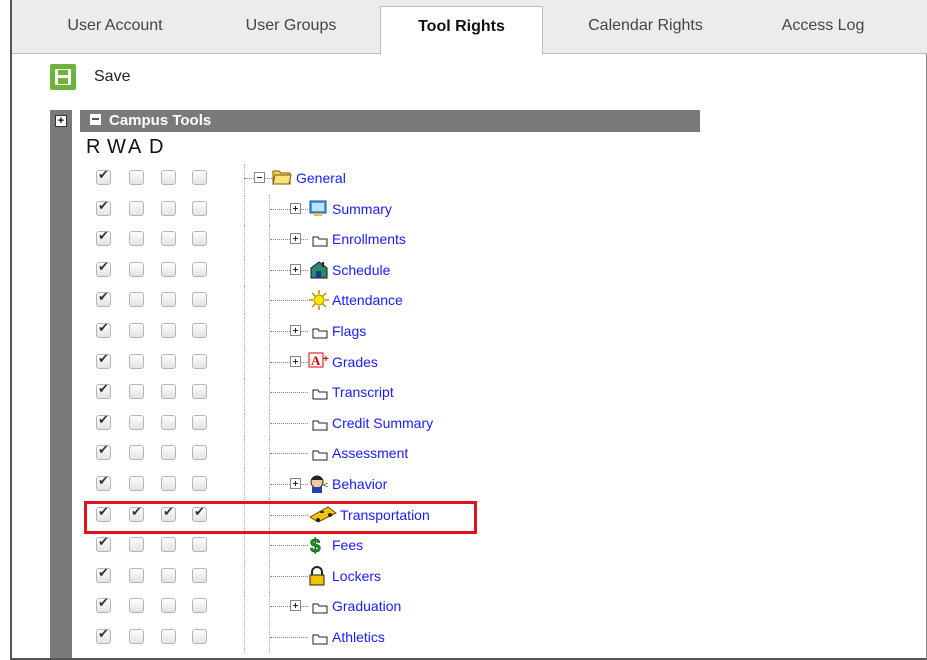 The height and width of the screenshot is (660, 927). What do you see at coordinates (370, 453) in the screenshot?
I see `tree-item-label: Assessment` at bounding box center [370, 453].